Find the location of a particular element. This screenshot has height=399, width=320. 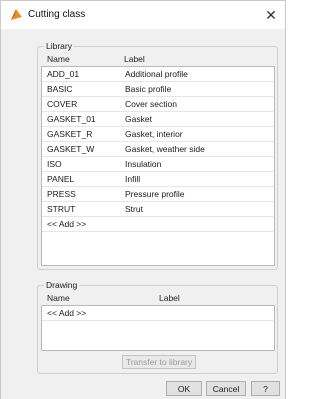

row-name: BASIC is located at coordinates (60, 89).